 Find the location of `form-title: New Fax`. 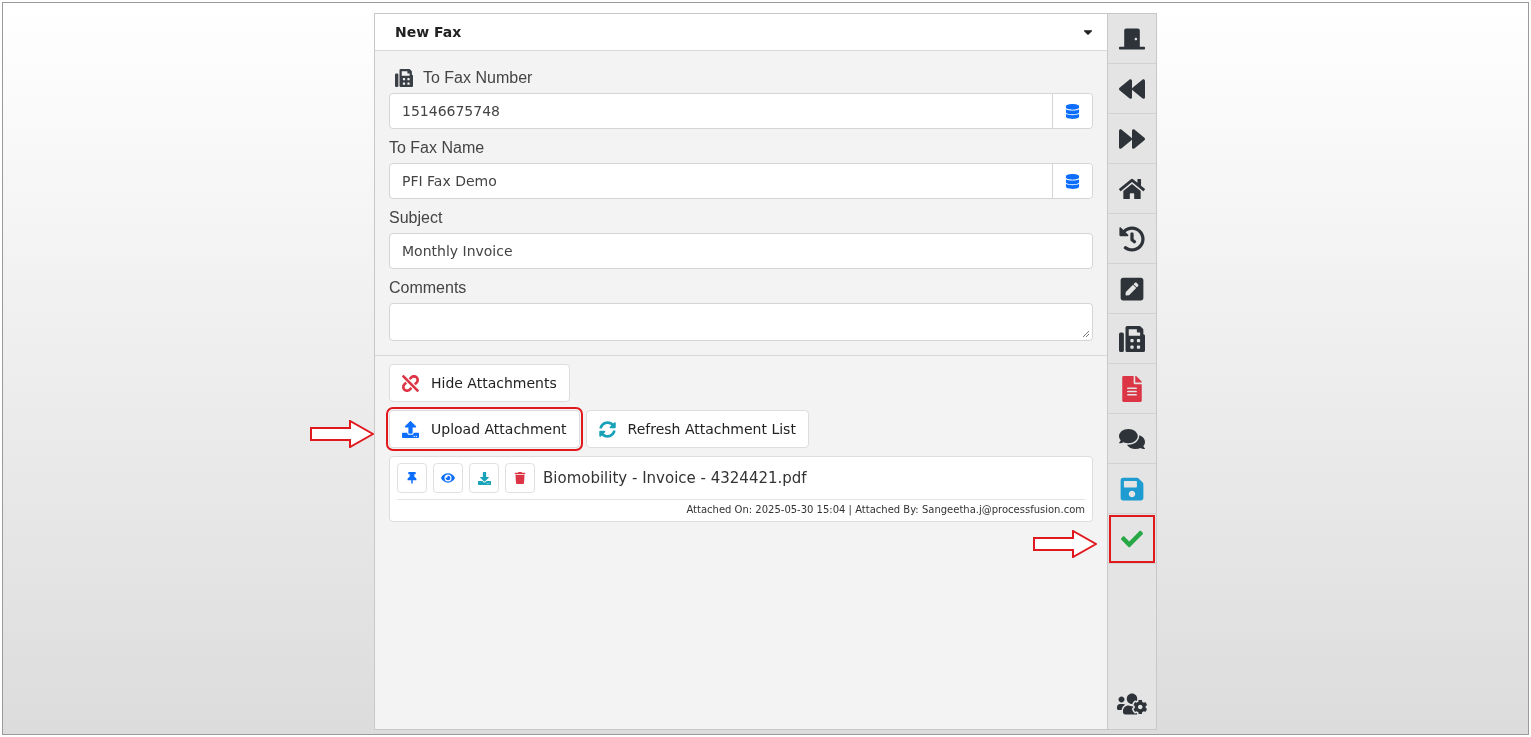

form-title: New Fax is located at coordinates (428, 32).